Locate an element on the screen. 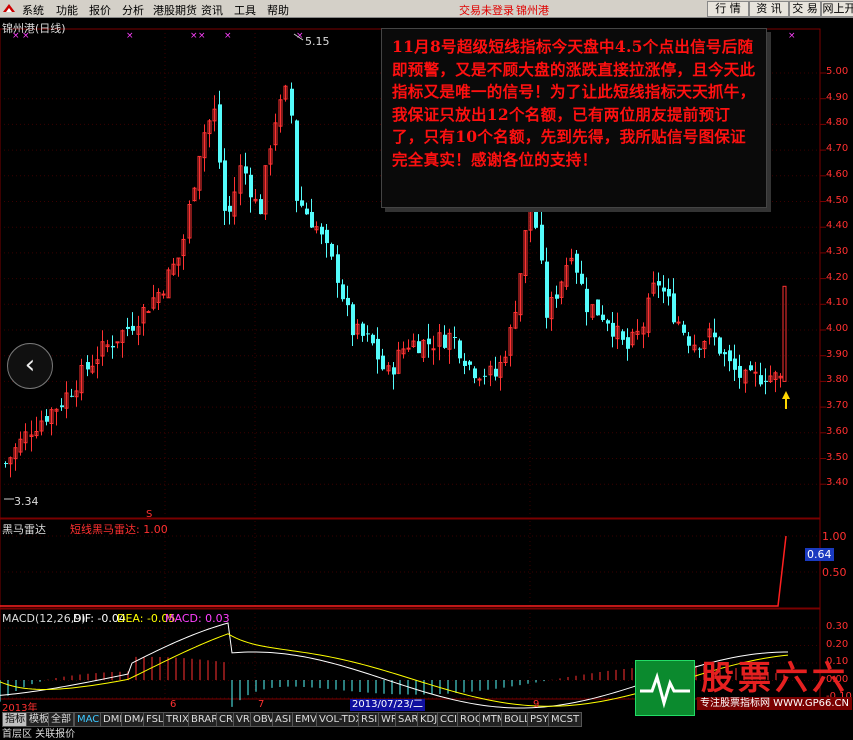 The image size is (853, 740). menu-hk-futures: 港股期货 is located at coordinates (175, 10).